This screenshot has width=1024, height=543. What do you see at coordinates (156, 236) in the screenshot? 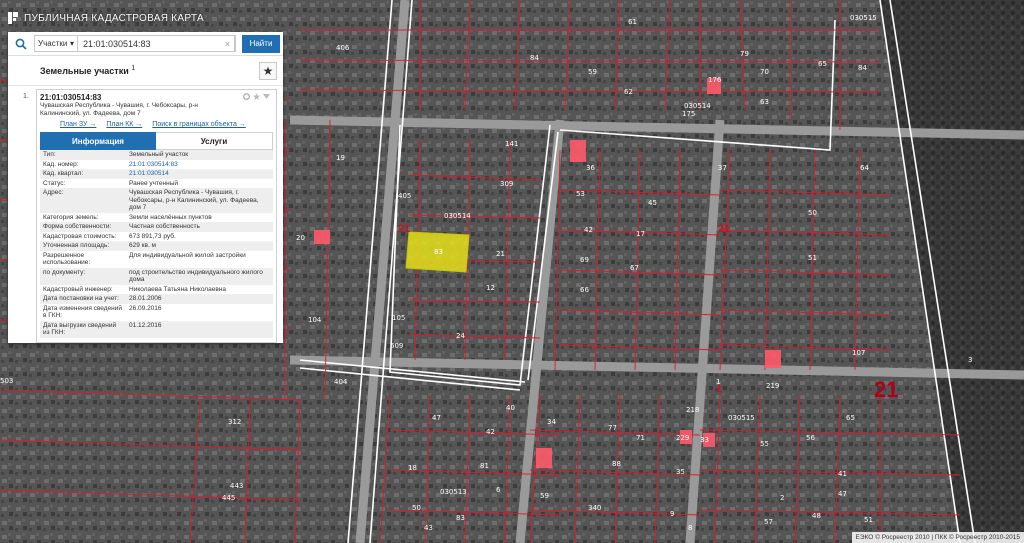
I see `attribute-row: Кадастровая стоимость: 673 891,73 руб.` at bounding box center [156, 236].